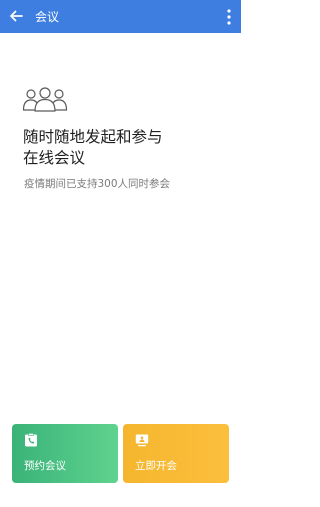 The width and height of the screenshot is (320, 507). What do you see at coordinates (93, 137) in the screenshot?
I see `headline-line-1: 随时随地发起和参与` at bounding box center [93, 137].